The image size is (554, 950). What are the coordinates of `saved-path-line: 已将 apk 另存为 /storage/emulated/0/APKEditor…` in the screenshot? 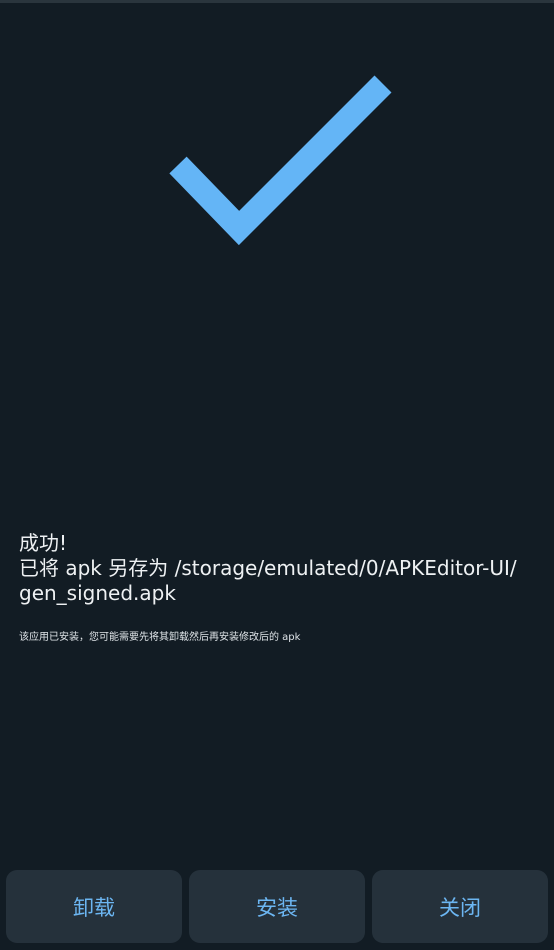 It's located at (268, 568).